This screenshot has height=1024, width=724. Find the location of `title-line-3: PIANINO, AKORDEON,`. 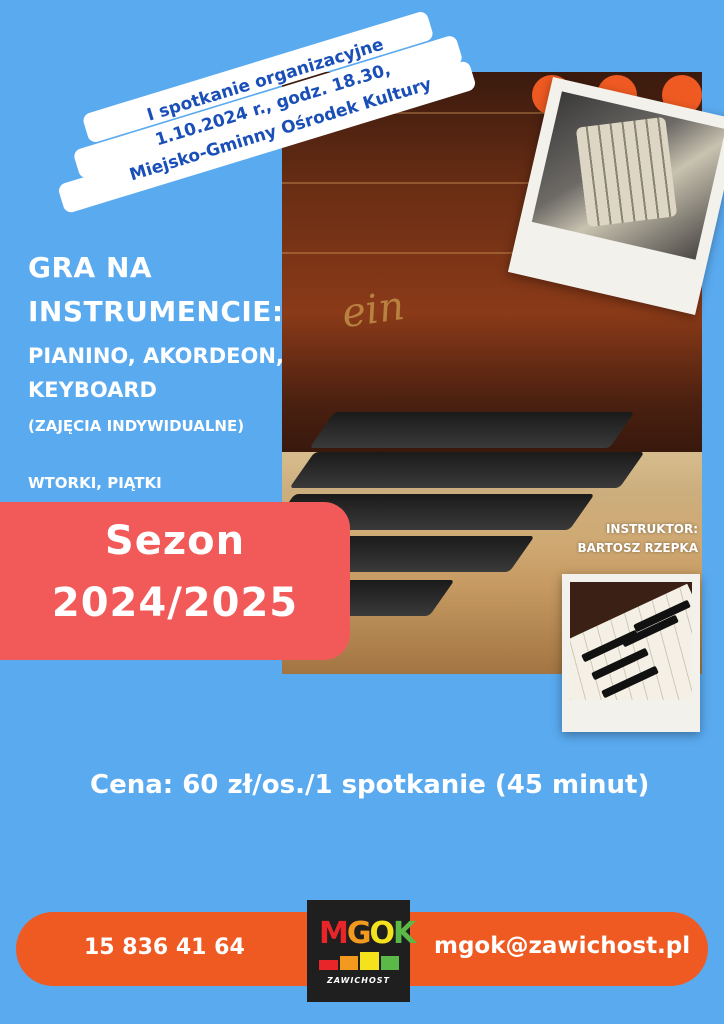

title-line-3: PIANINO, AKORDEON, is located at coordinates (156, 356).